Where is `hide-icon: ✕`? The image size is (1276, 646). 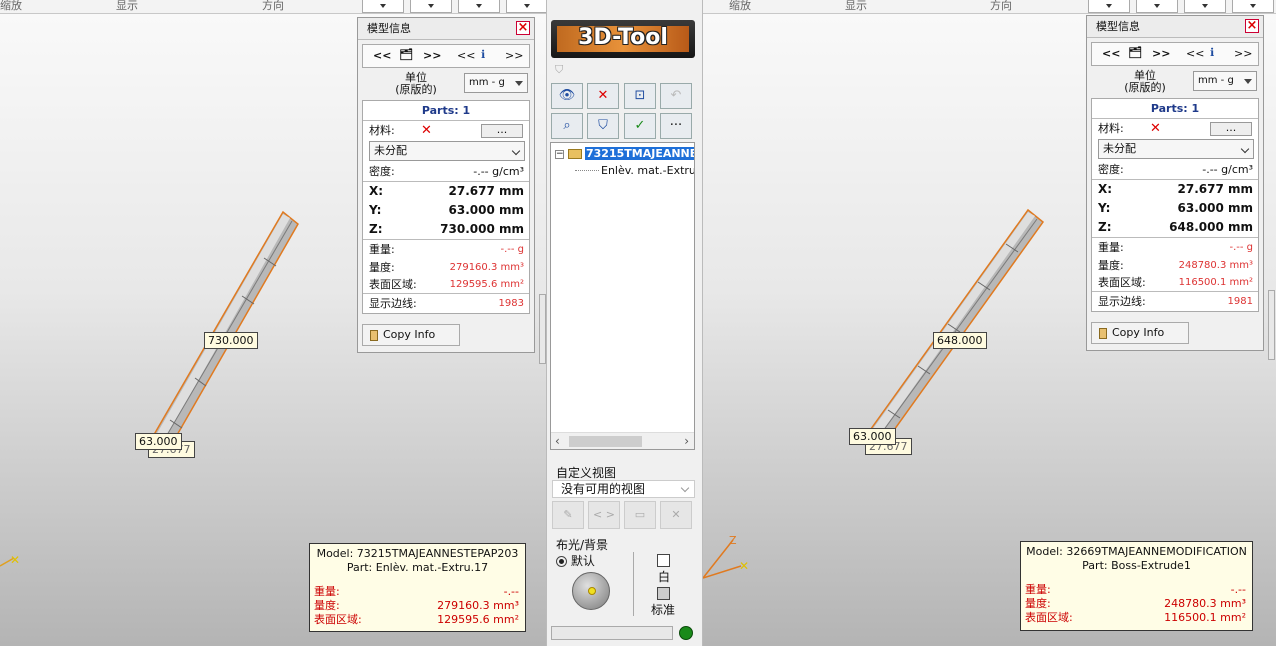
hide-icon: ✕ is located at coordinates (603, 96).